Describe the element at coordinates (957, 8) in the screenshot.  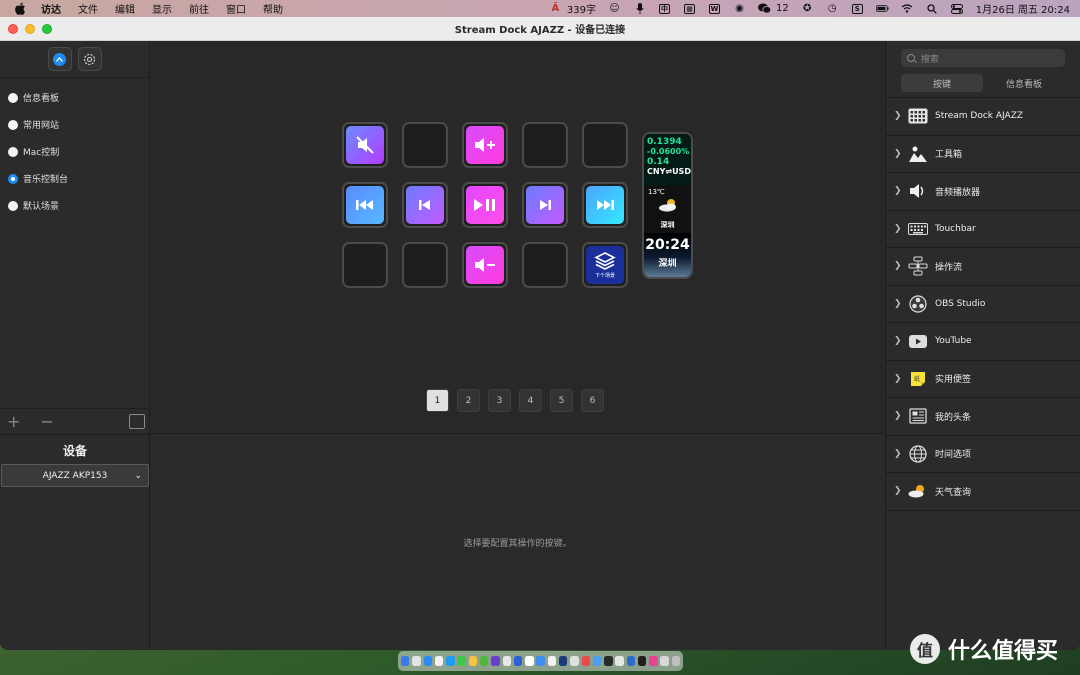
I see `control-center-icon` at that location.